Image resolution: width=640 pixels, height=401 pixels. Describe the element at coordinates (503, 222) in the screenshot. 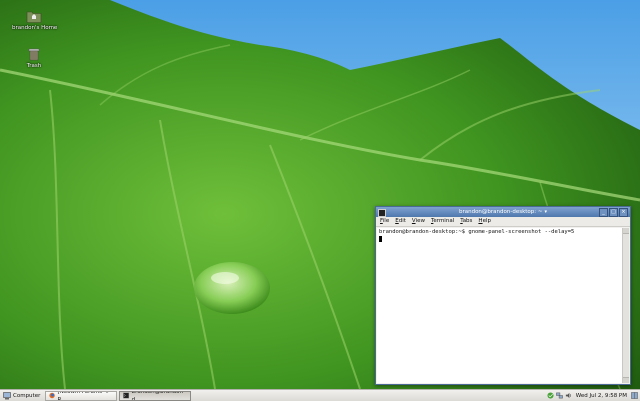

I see `menu-bar: File Edit View Terminal Tabs Help` at that location.